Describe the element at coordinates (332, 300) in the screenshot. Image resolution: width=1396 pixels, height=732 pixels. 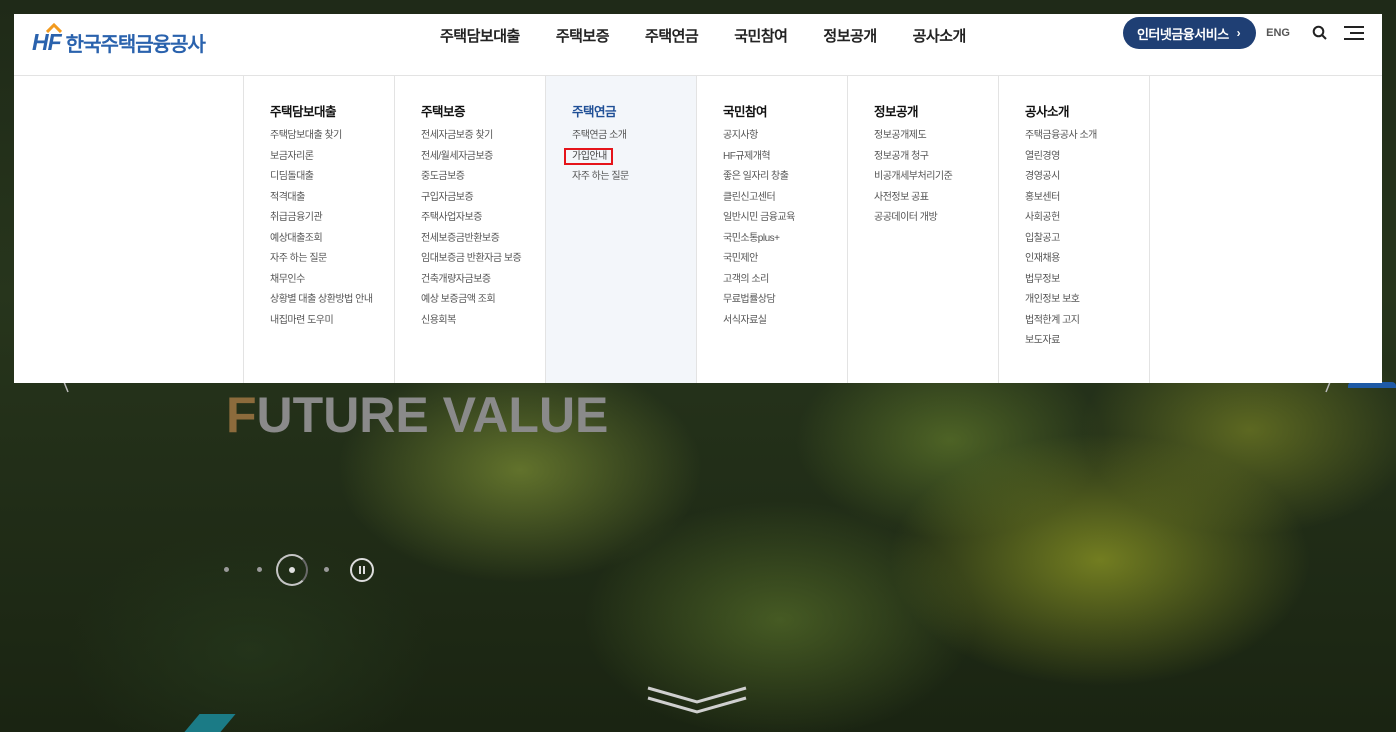
I see `mega-menu-item: 상황별 대출 상환방법 안내` at that location.